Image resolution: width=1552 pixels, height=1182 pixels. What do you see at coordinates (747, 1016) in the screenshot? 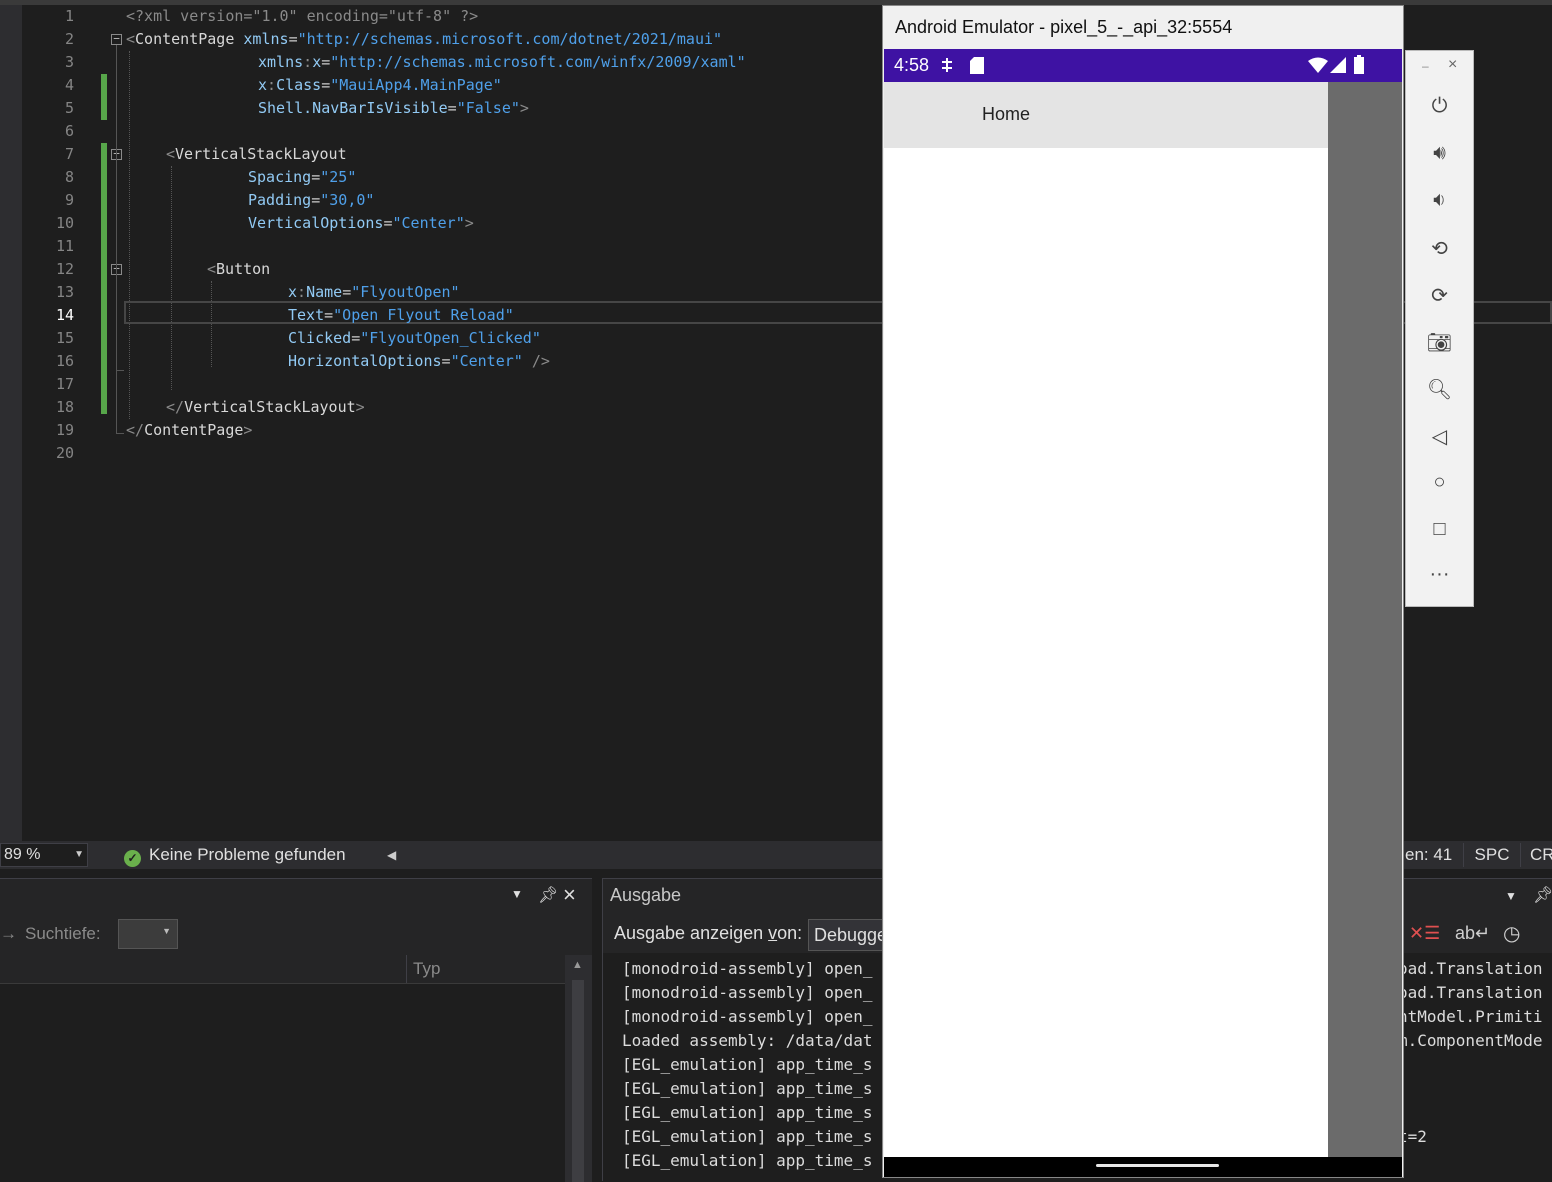
I see `output-line: [monodroid-assembly] open_` at bounding box center [747, 1016].